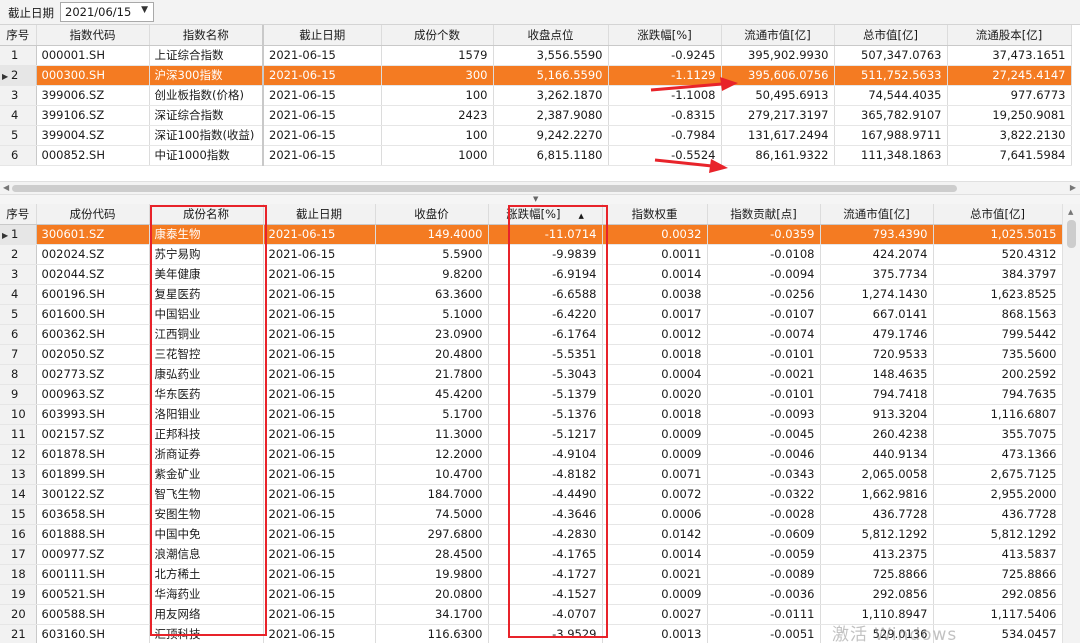 The width and height of the screenshot is (1080, 643). I want to click on row-number: 15, so click(18, 514).